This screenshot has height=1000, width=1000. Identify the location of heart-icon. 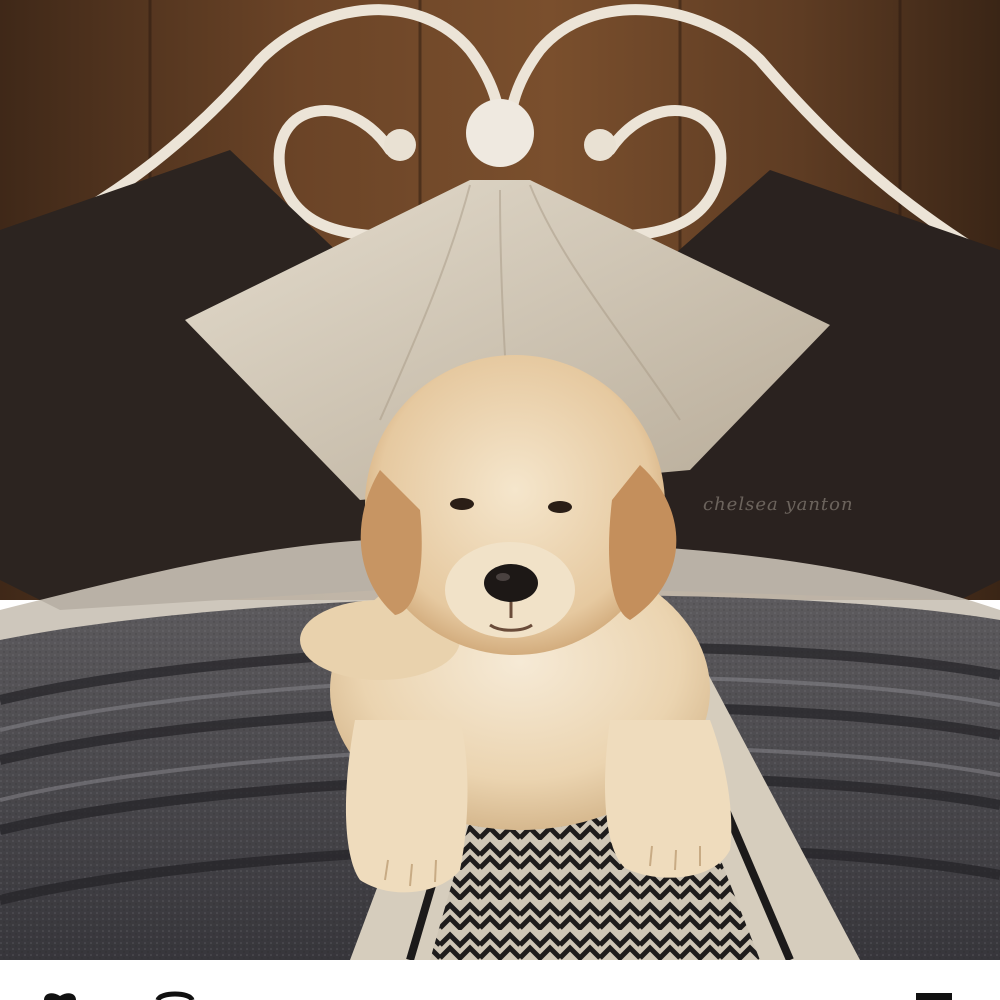
(62, 995).